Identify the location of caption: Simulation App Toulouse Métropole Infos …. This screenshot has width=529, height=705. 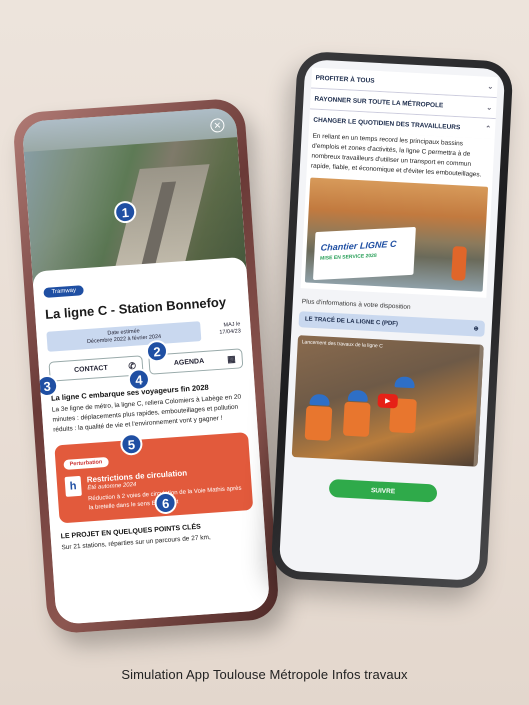
(264, 674).